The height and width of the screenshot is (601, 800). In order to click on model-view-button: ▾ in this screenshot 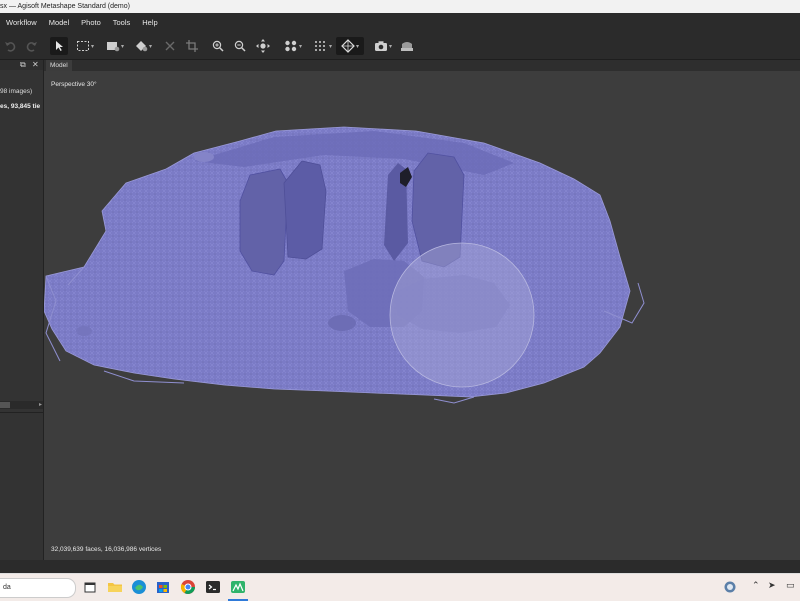, I will do `click(350, 46)`.